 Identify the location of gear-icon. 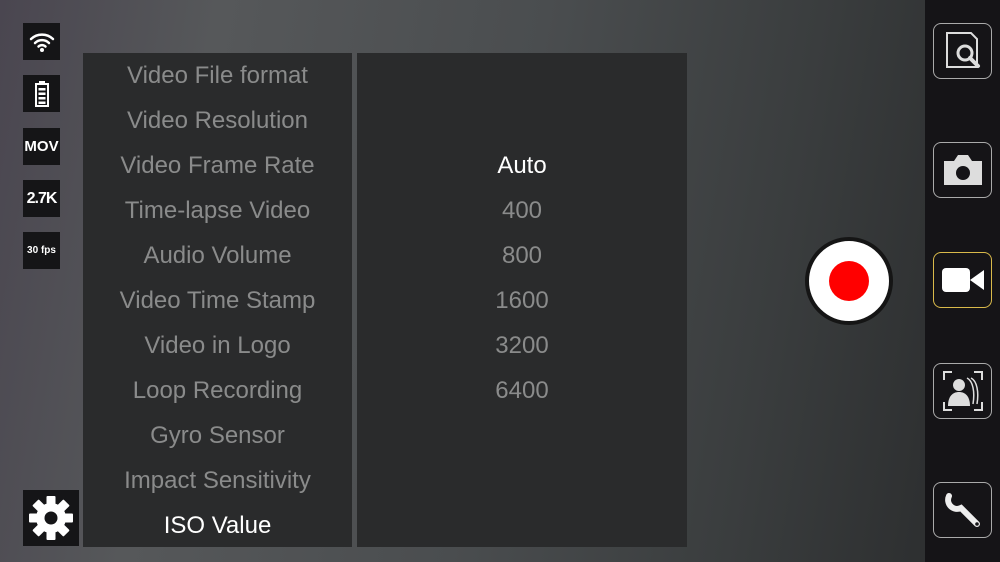
(51, 518).